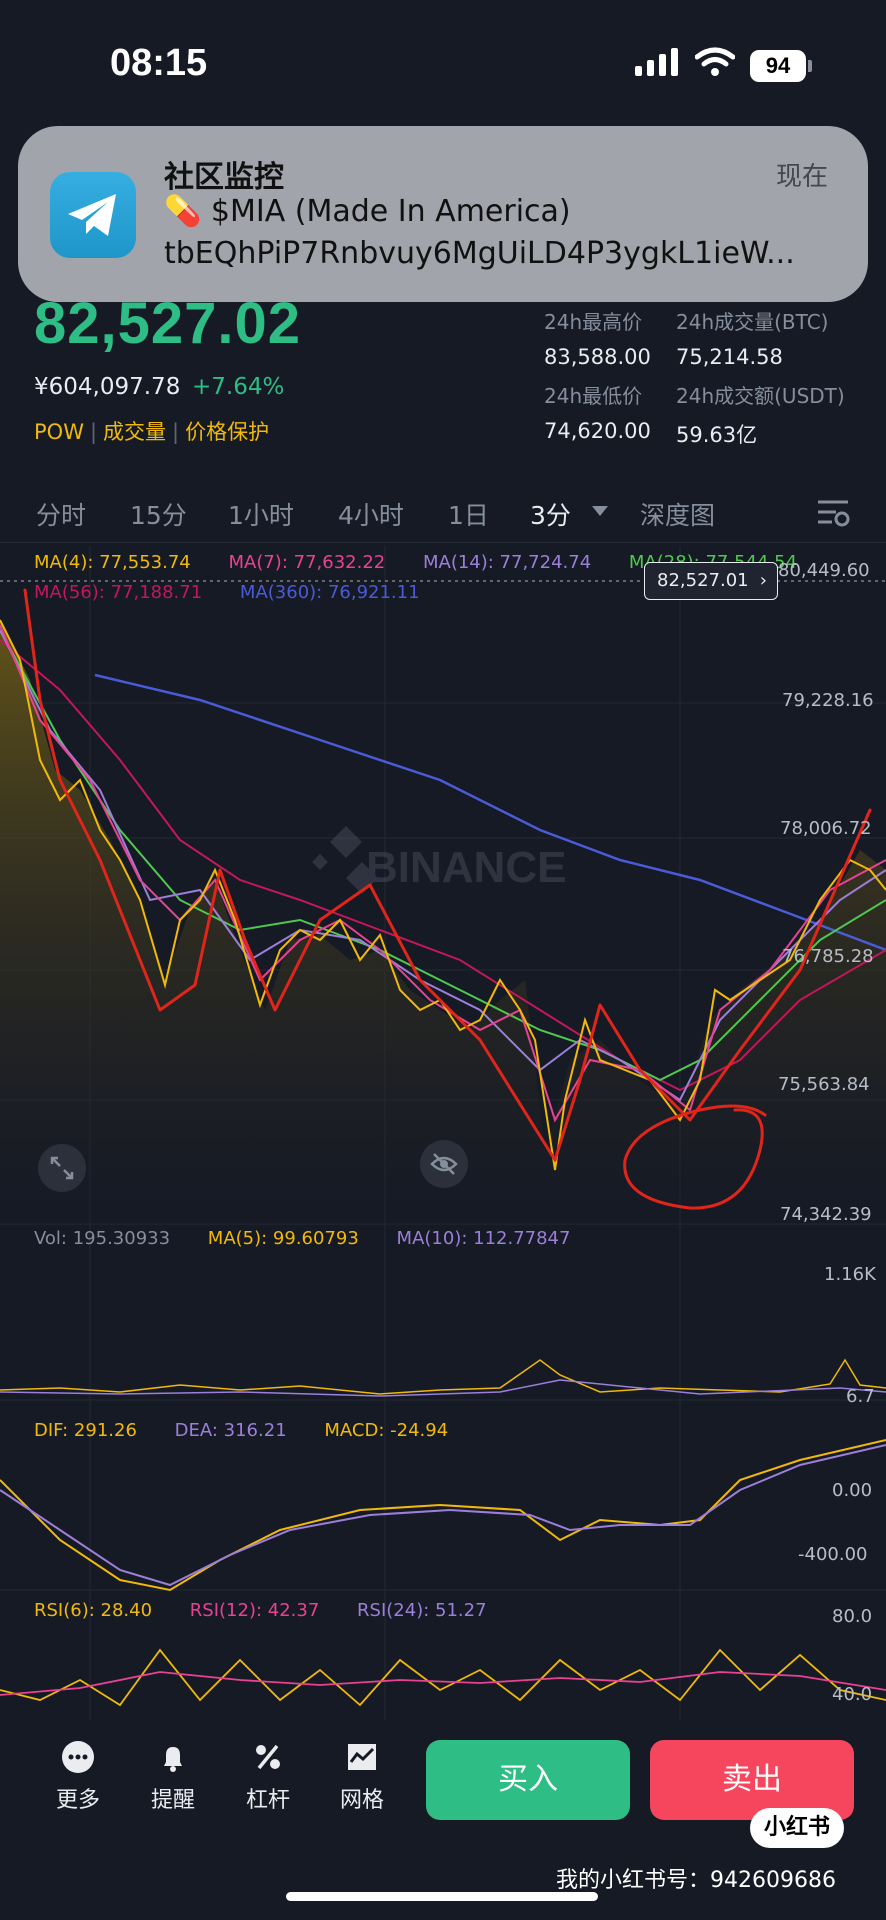 This screenshot has width=886, height=1920. Describe the element at coordinates (597, 411) in the screenshot. I see `stat-24h-low: 24h最低价 74,620.00` at that location.